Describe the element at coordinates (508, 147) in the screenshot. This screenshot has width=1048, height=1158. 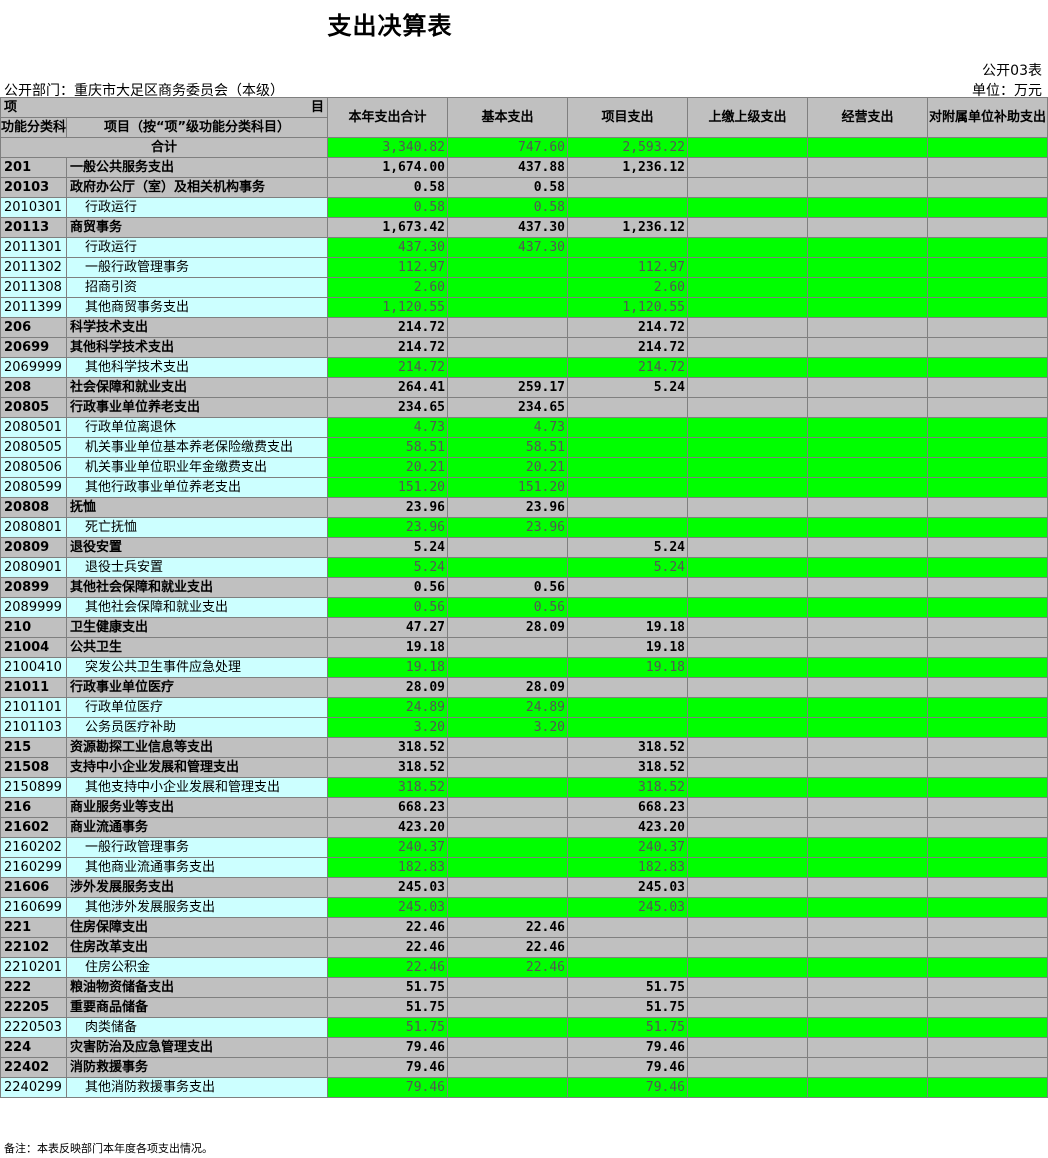
I see `total-value: 747.60` at that location.